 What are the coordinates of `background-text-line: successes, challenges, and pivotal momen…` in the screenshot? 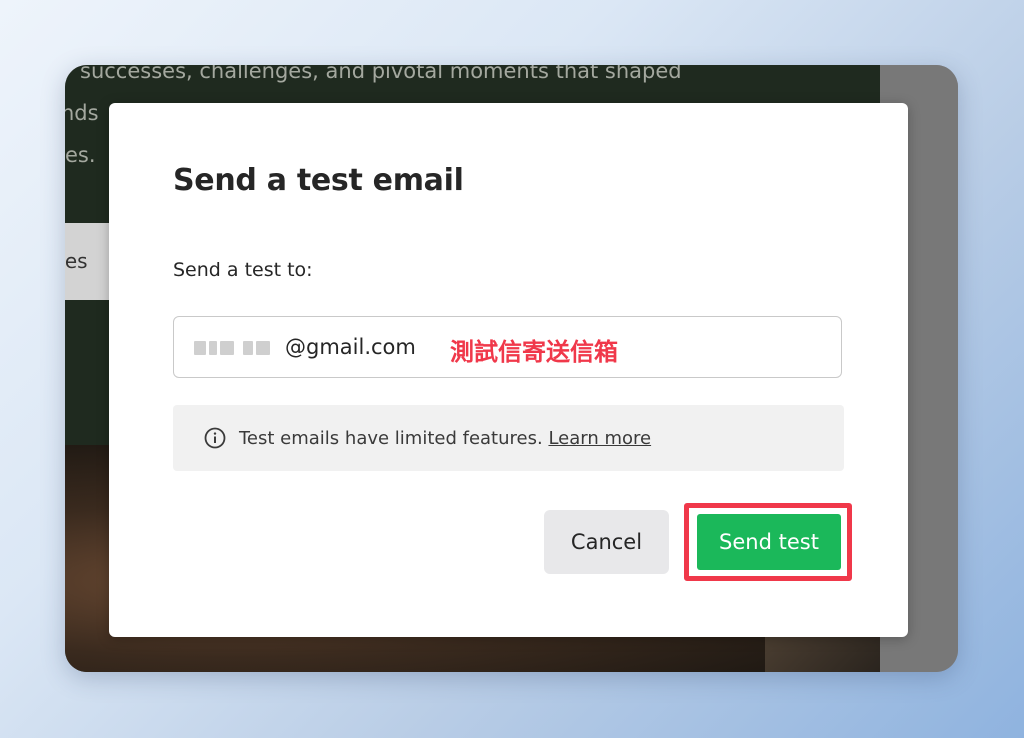 It's located at (381, 74).